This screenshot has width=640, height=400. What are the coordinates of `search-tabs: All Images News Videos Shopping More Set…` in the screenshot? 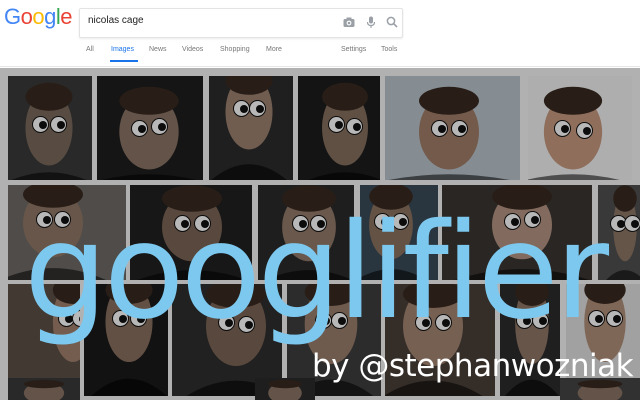 It's located at (356, 56).